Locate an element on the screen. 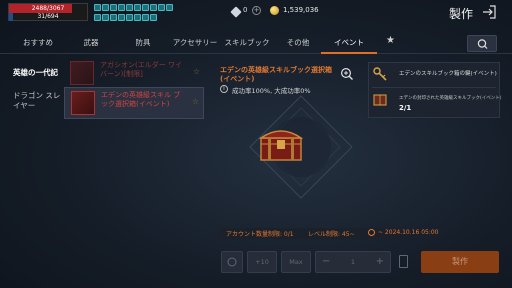 The height and width of the screenshot is (288, 512). coin-icon is located at coordinates (274, 10).